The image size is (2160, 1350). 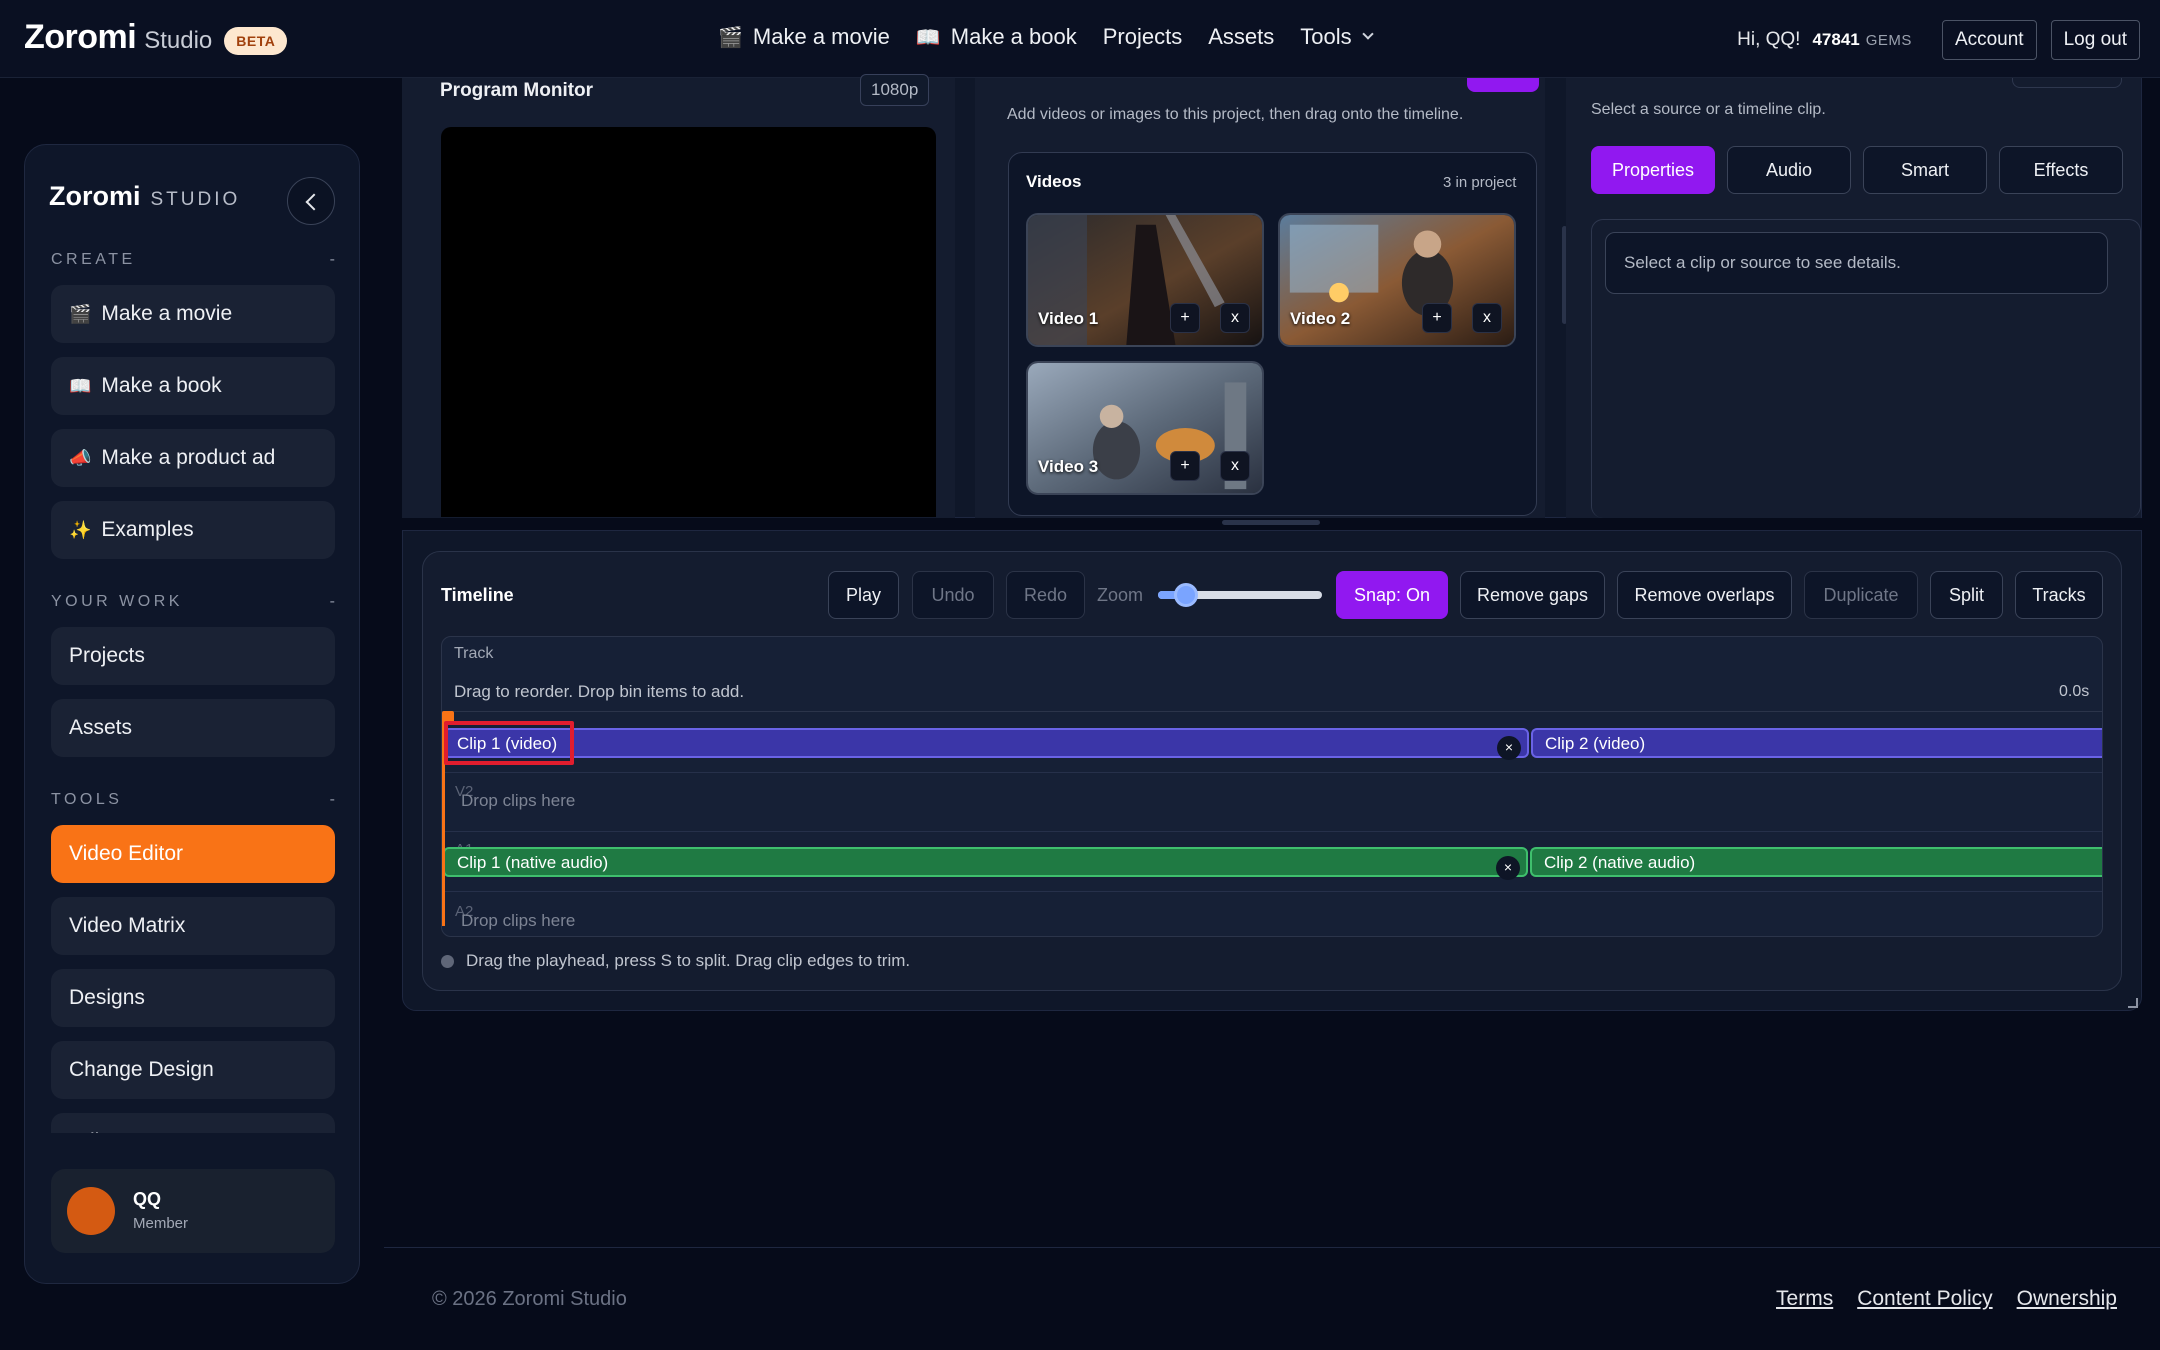 I want to click on content-policy-link: Content Policy, so click(x=1924, y=1299).